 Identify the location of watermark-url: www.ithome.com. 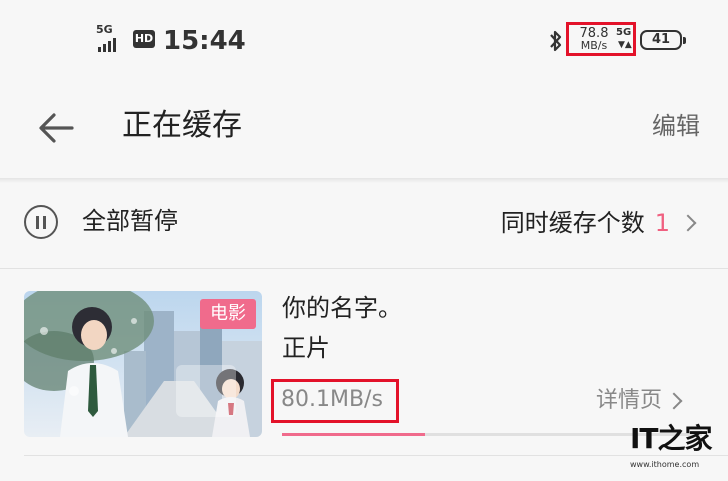
(665, 464).